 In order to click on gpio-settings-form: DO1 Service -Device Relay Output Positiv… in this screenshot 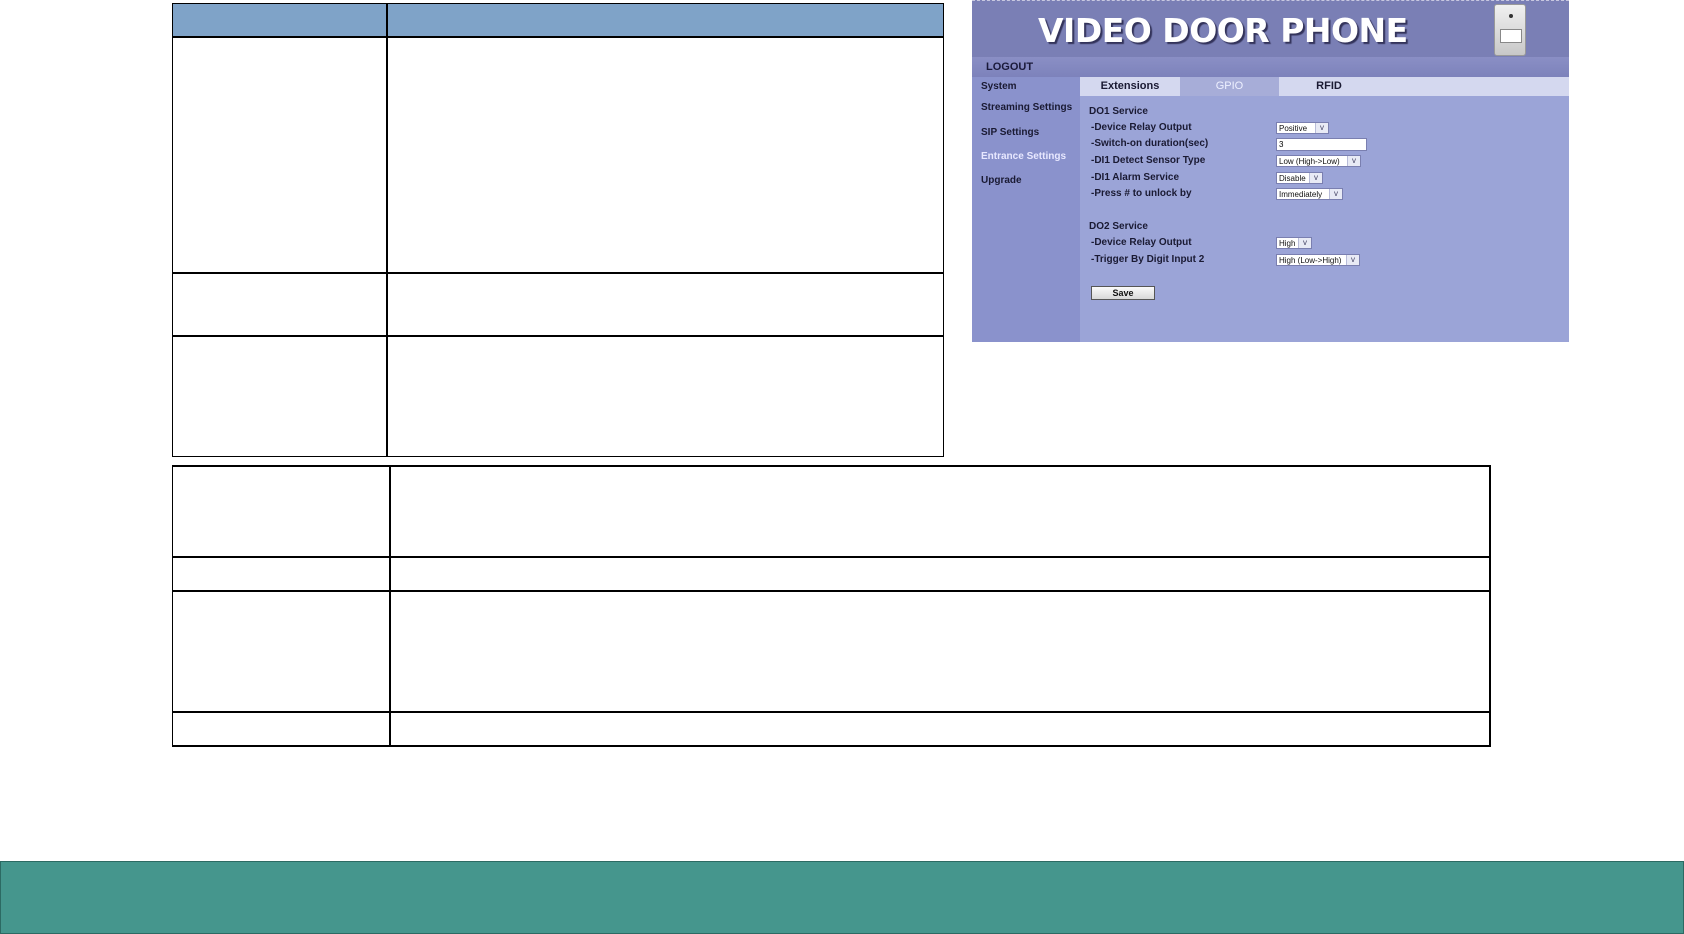, I will do `click(1324, 219)`.